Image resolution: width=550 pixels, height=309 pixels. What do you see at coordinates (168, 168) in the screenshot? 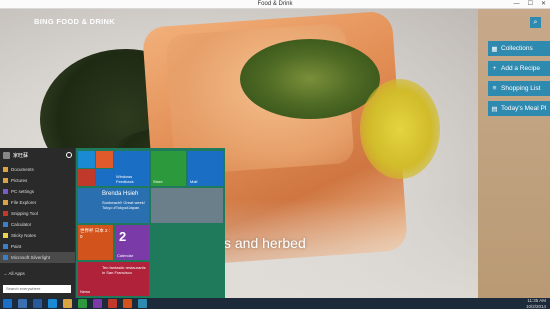
I see `store-tile: Store` at bounding box center [168, 168].